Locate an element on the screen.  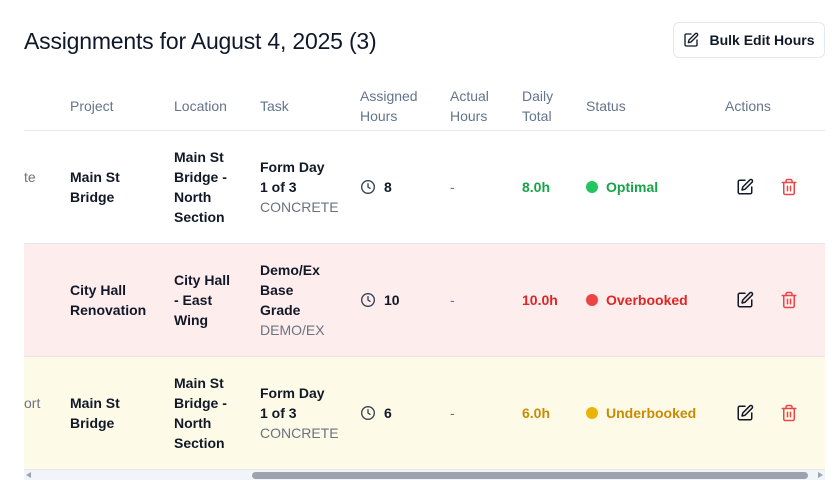
status-badge: Underbooked is located at coordinates (641, 413).